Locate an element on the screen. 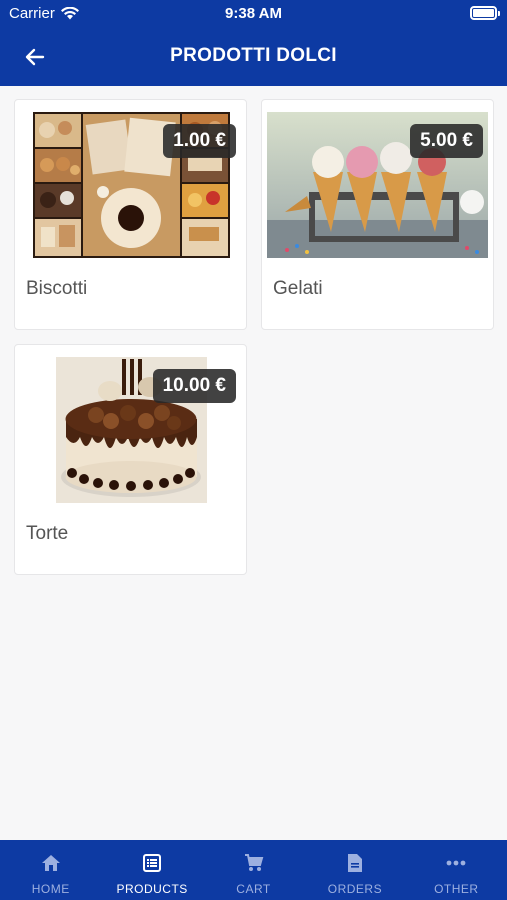 The width and height of the screenshot is (507, 900). page-title: PRODOTTI DOLCI is located at coordinates (253, 55).